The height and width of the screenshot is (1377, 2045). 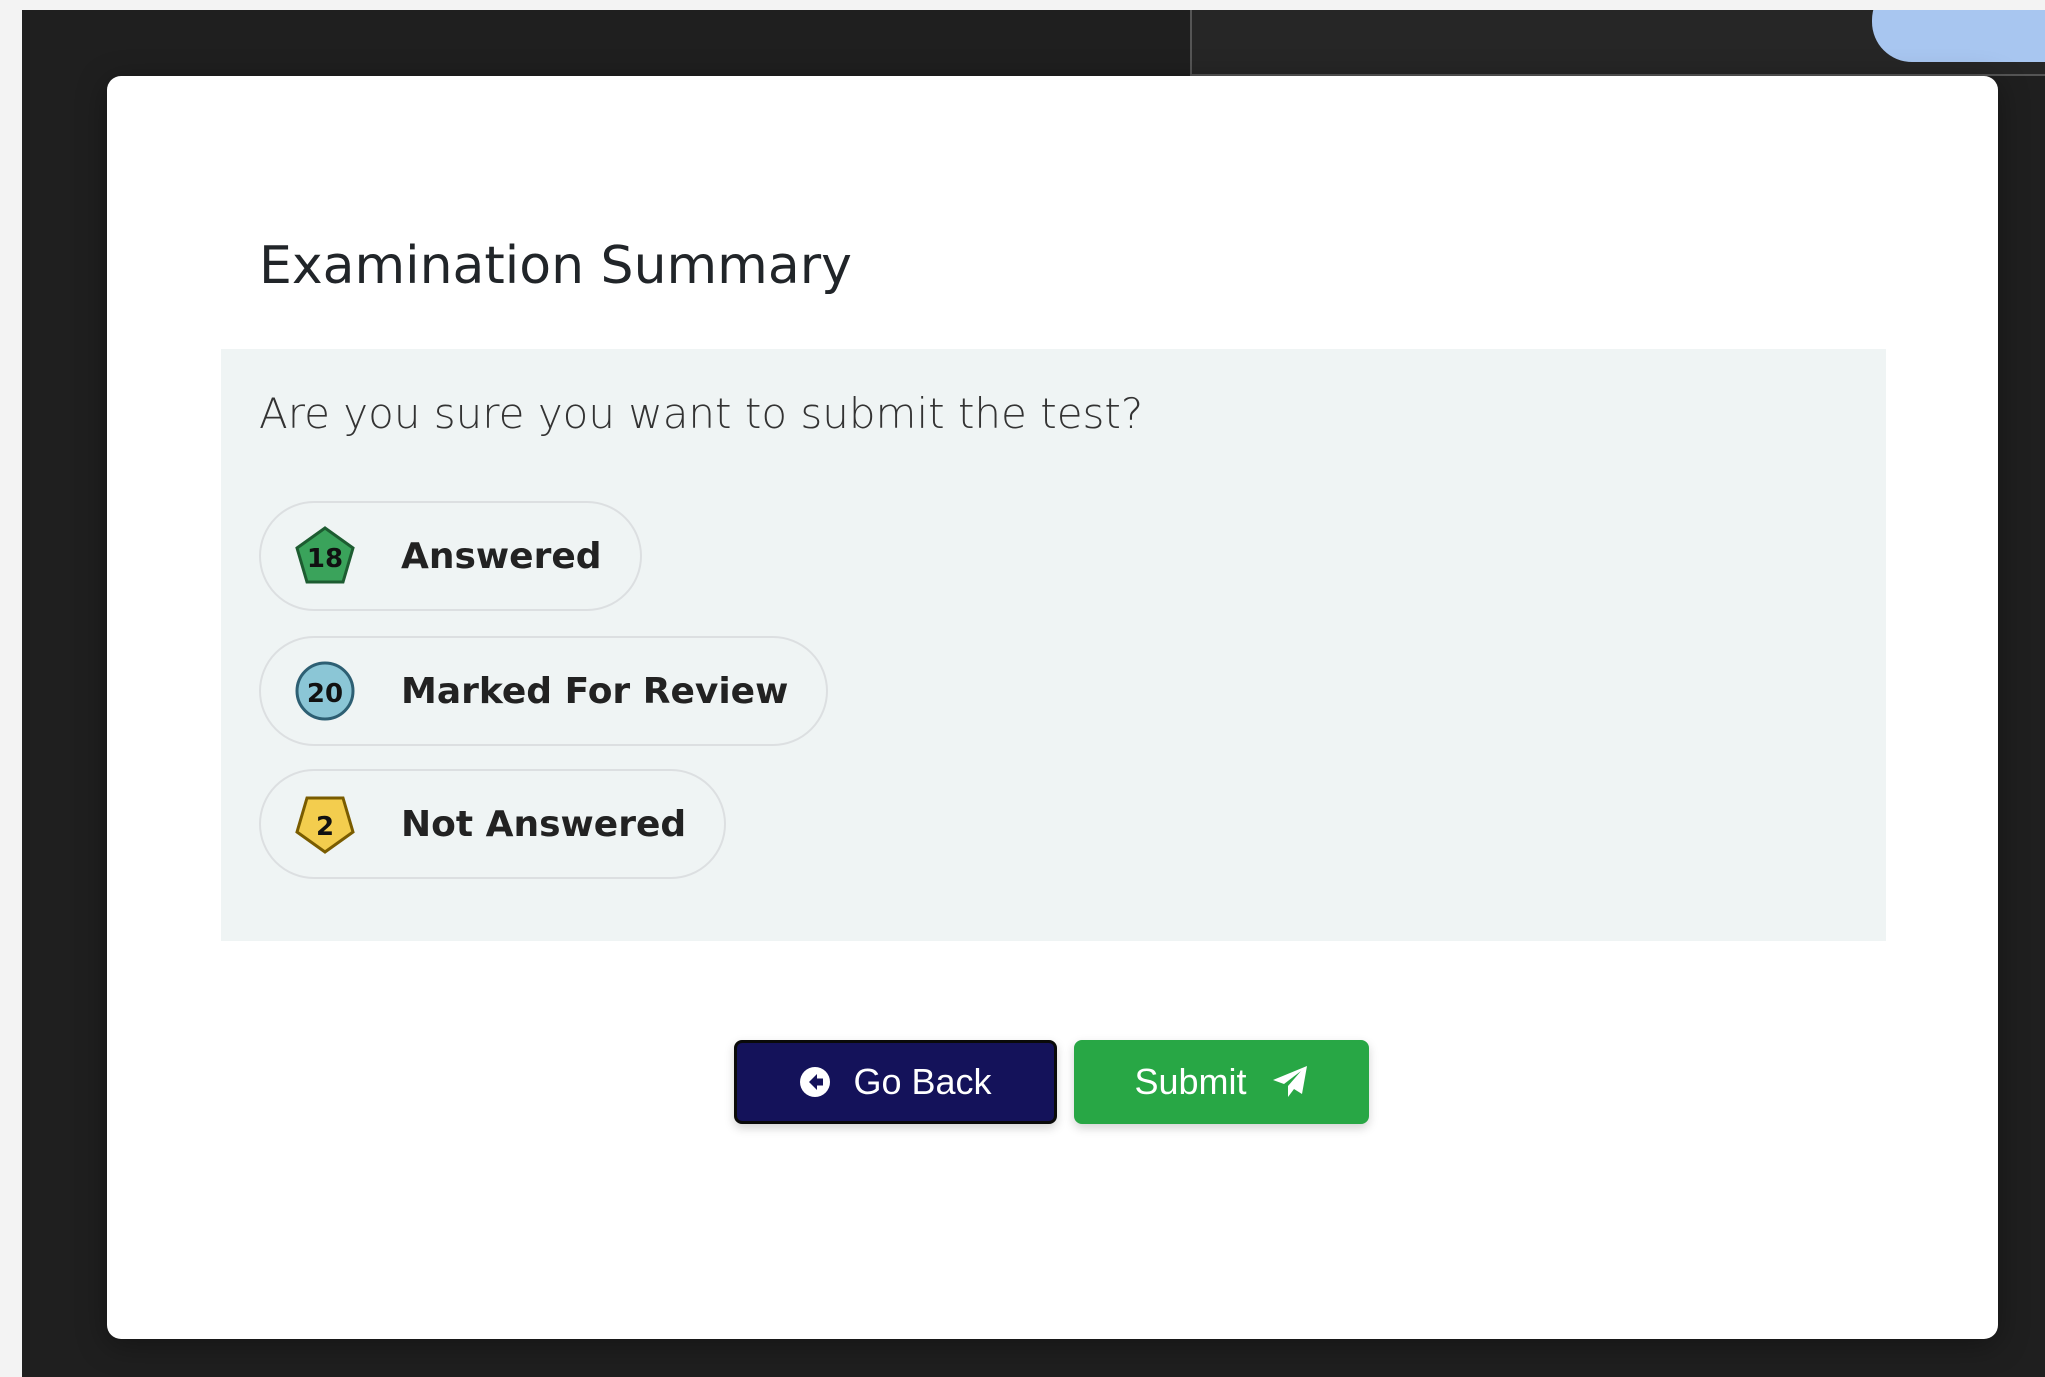 I want to click on green-pentagon-icon: 18, so click(x=325, y=556).